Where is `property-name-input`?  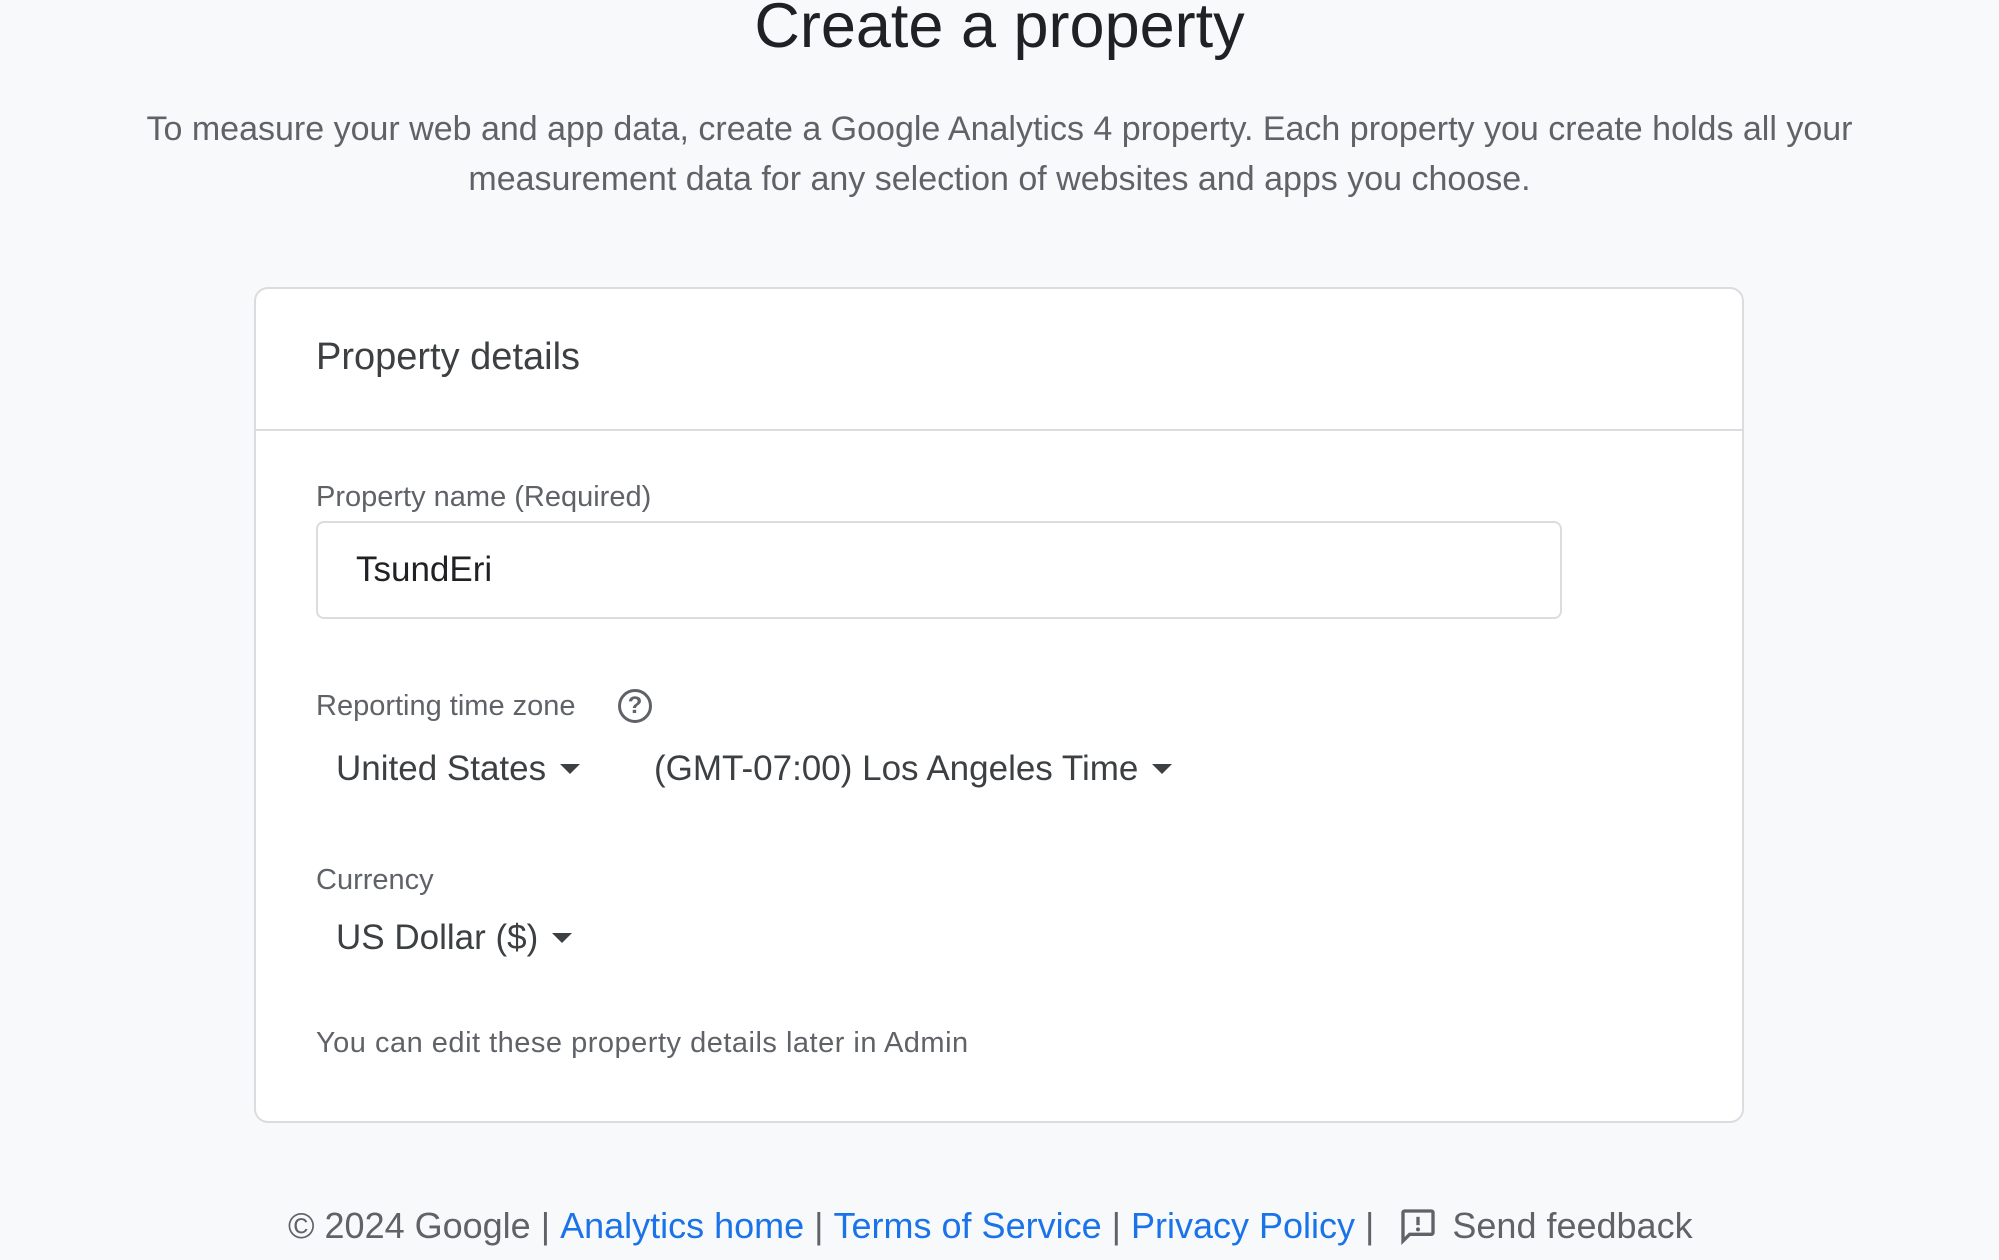 property-name-input is located at coordinates (939, 570).